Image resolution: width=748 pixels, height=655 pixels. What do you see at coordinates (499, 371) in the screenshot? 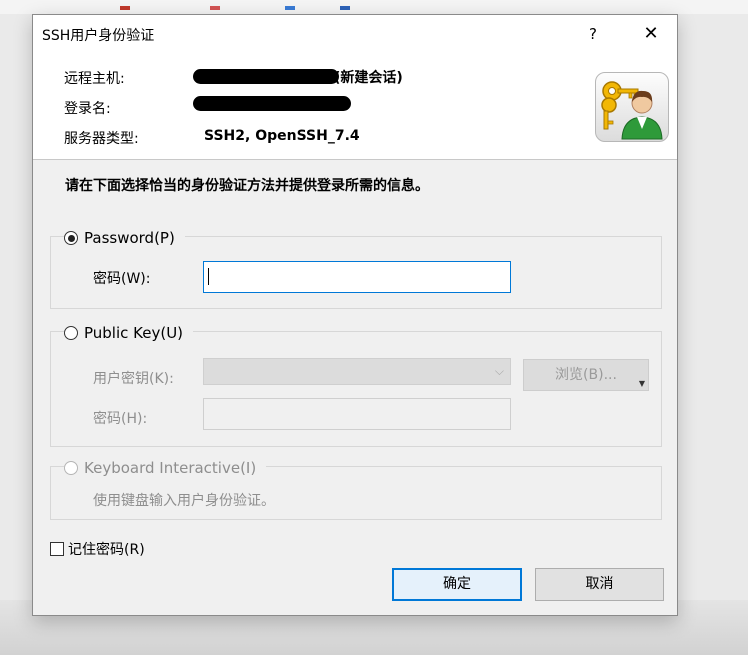
I see `chevron-down-icon: ⌵` at bounding box center [499, 371].